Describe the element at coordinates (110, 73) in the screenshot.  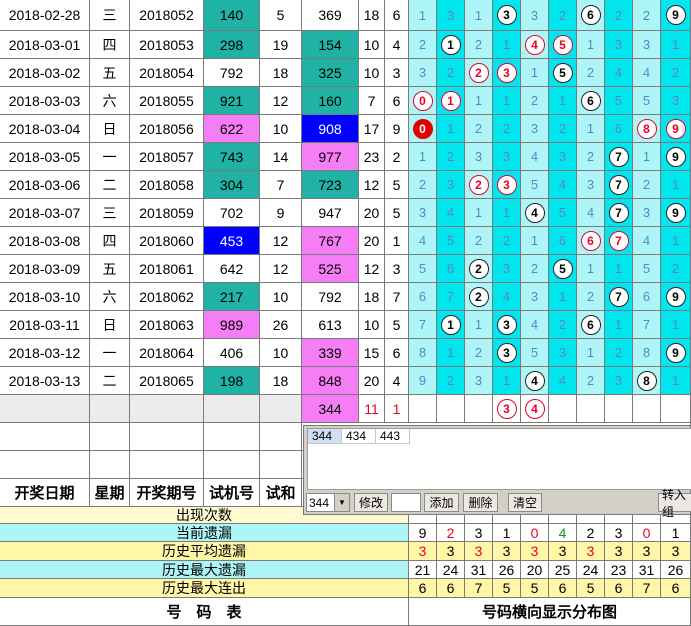
I see `weekday: 五` at that location.